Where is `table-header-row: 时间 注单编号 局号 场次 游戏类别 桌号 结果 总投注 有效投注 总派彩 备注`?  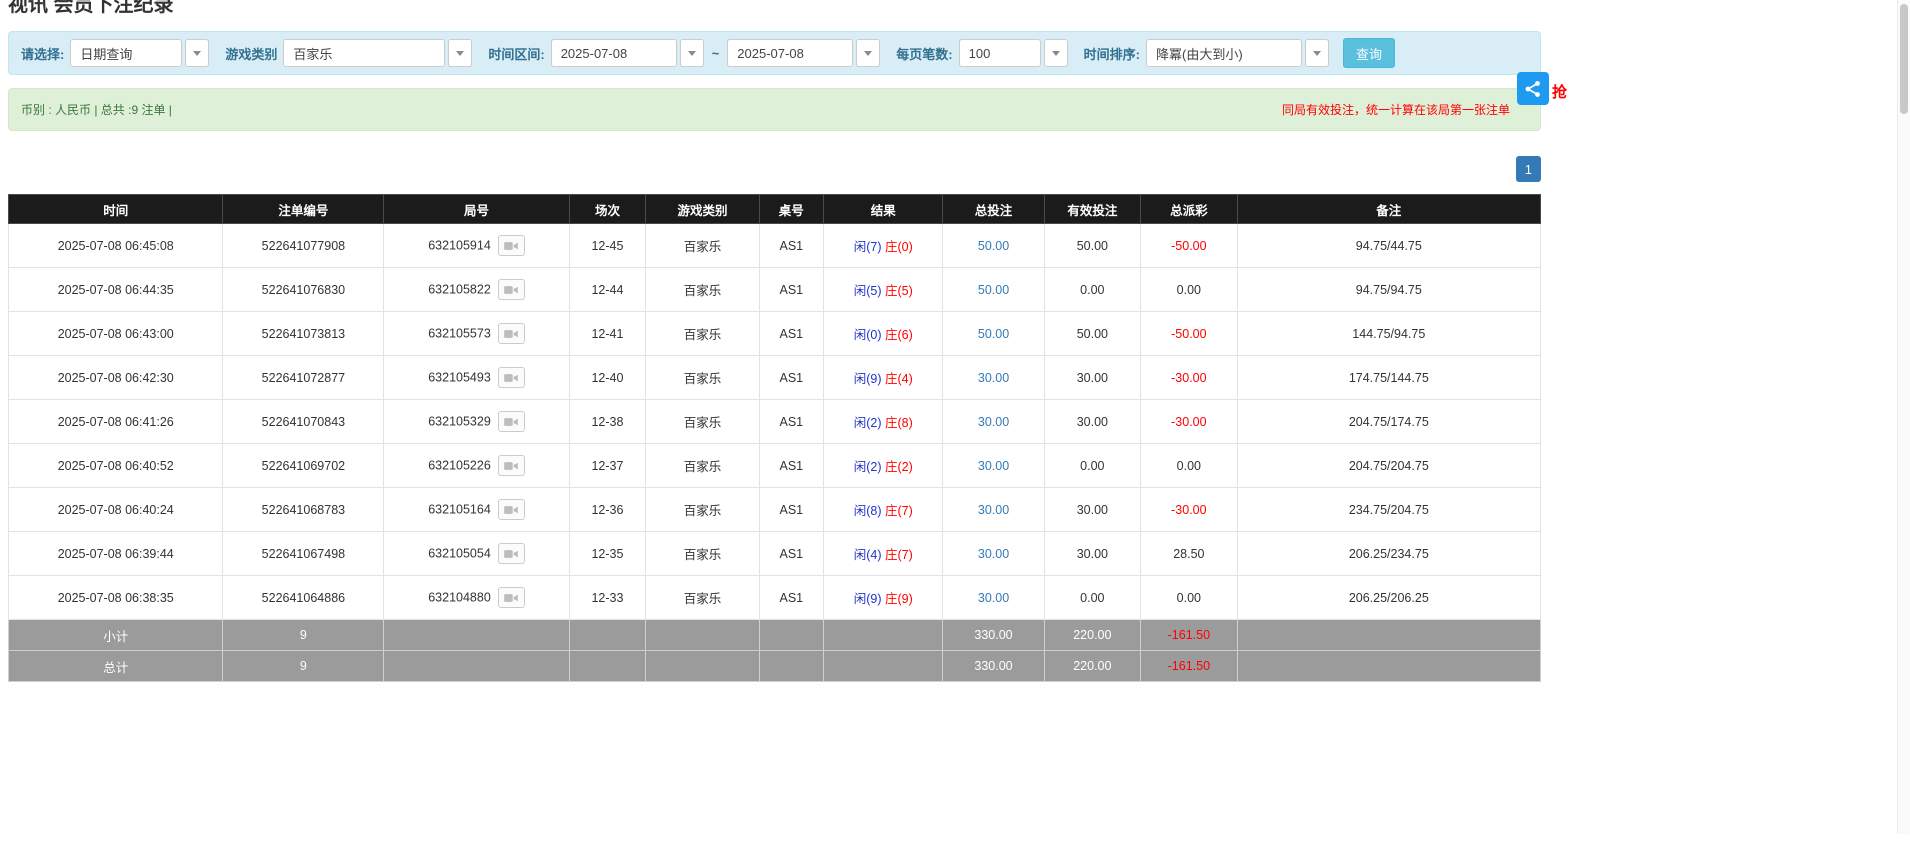
table-header-row: 时间 注单编号 局号 场次 游戏类别 桌号 结果 总投注 有效投注 总派彩 备注 is located at coordinates (774, 209).